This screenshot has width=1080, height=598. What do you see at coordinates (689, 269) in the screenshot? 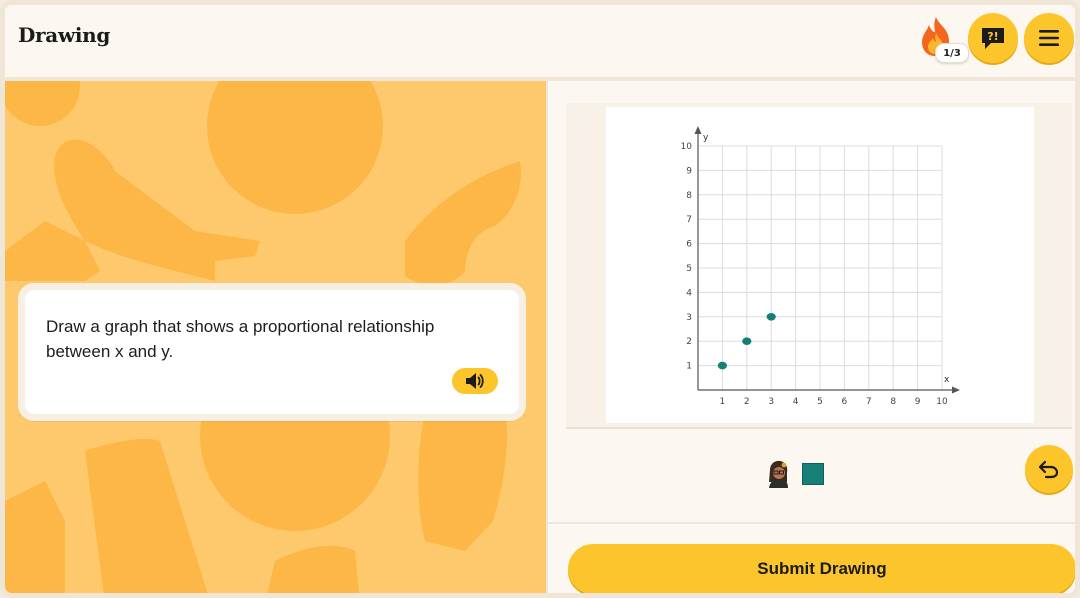
I see `y-tick-label: 5` at bounding box center [689, 269].